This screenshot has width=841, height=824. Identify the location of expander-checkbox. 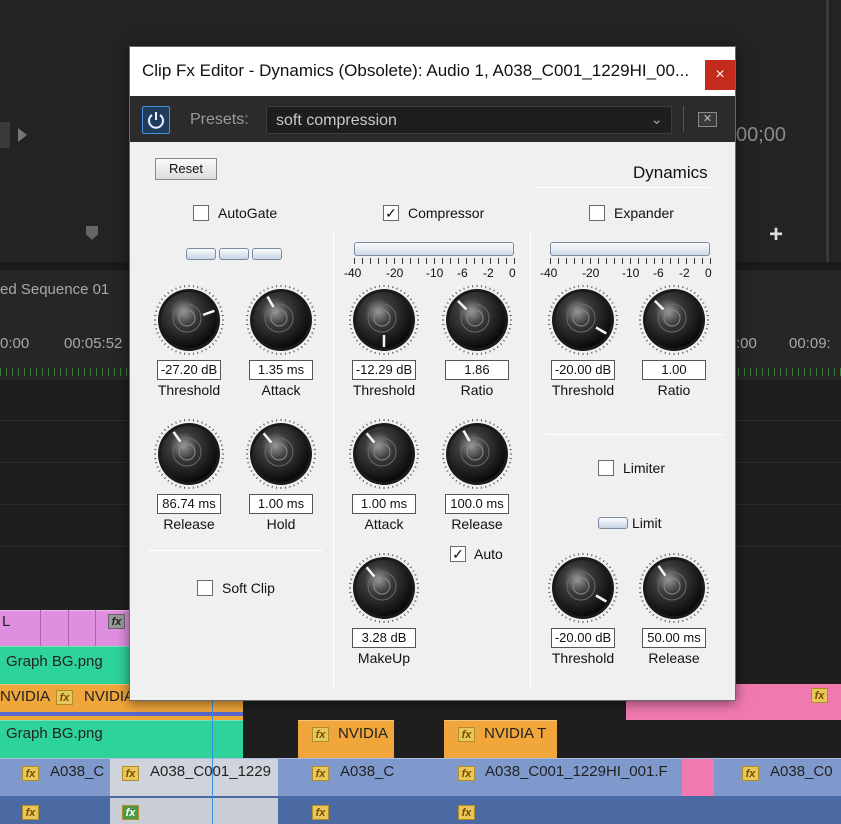
(597, 213).